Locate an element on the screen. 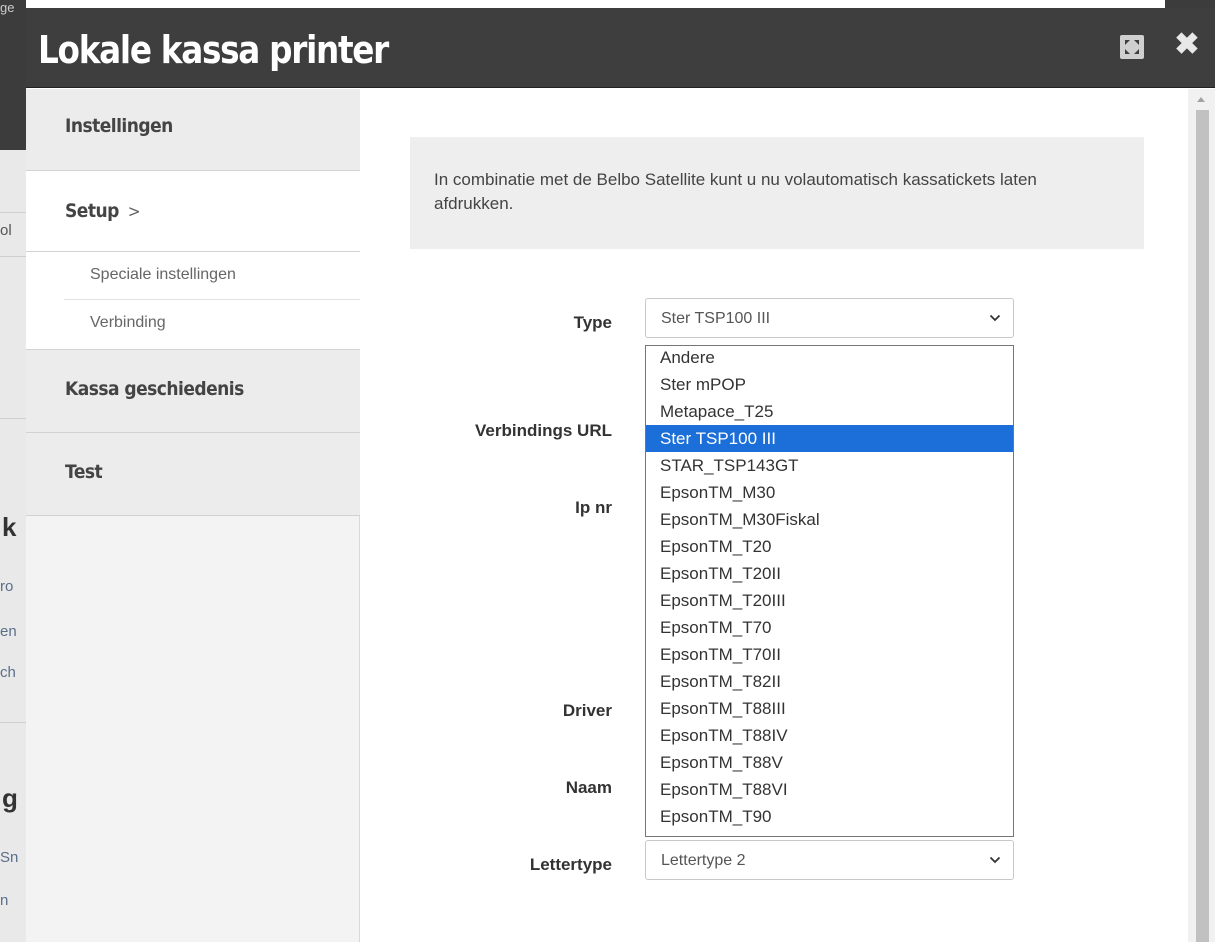 The image size is (1215, 942). dialog-title: Lokale kassa printer is located at coordinates (213, 50).